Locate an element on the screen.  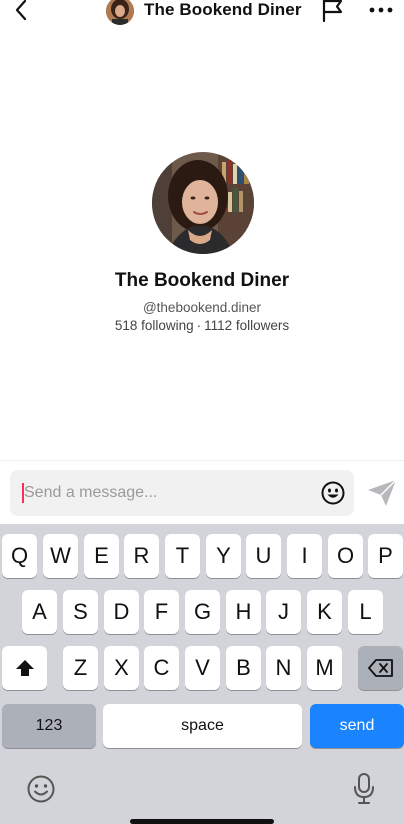
shift-key is located at coordinates (24, 668).